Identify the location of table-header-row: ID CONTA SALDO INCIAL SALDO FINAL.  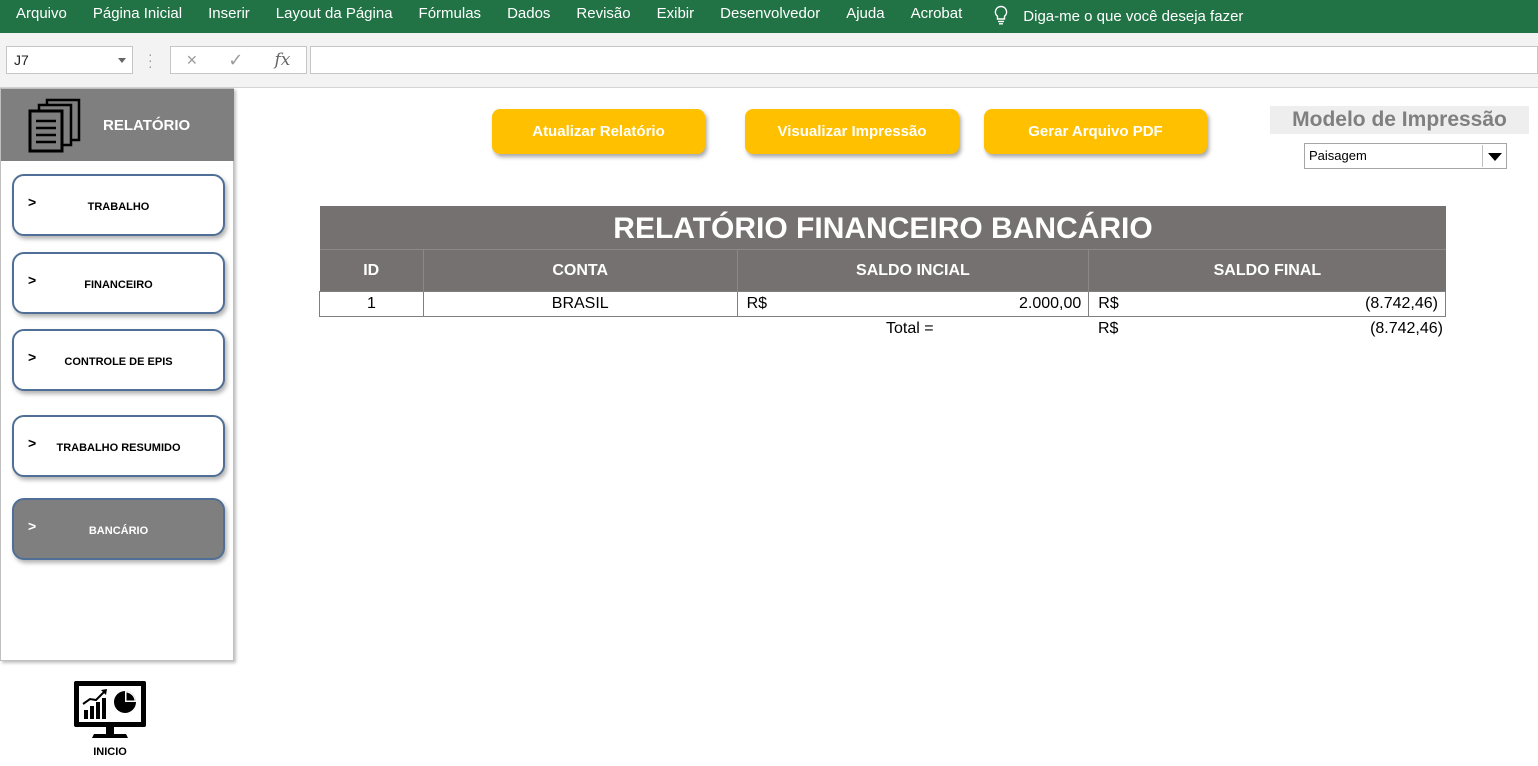
(882, 270).